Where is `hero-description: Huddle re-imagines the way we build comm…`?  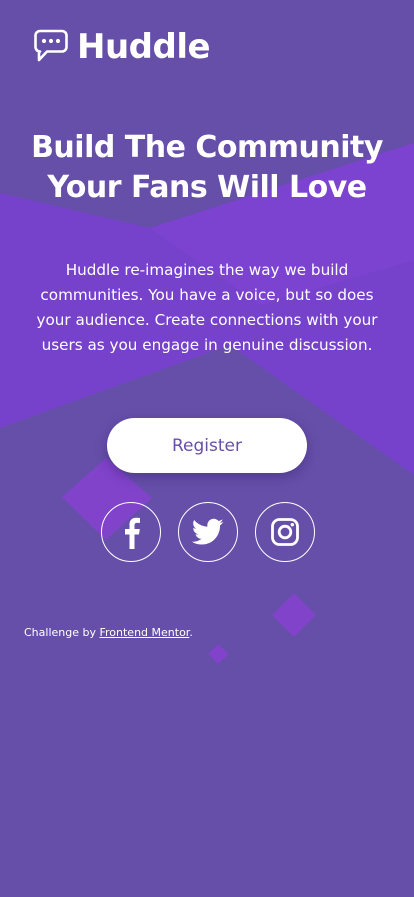 hero-description: Huddle re-imagines the way we build comm… is located at coordinates (207, 307).